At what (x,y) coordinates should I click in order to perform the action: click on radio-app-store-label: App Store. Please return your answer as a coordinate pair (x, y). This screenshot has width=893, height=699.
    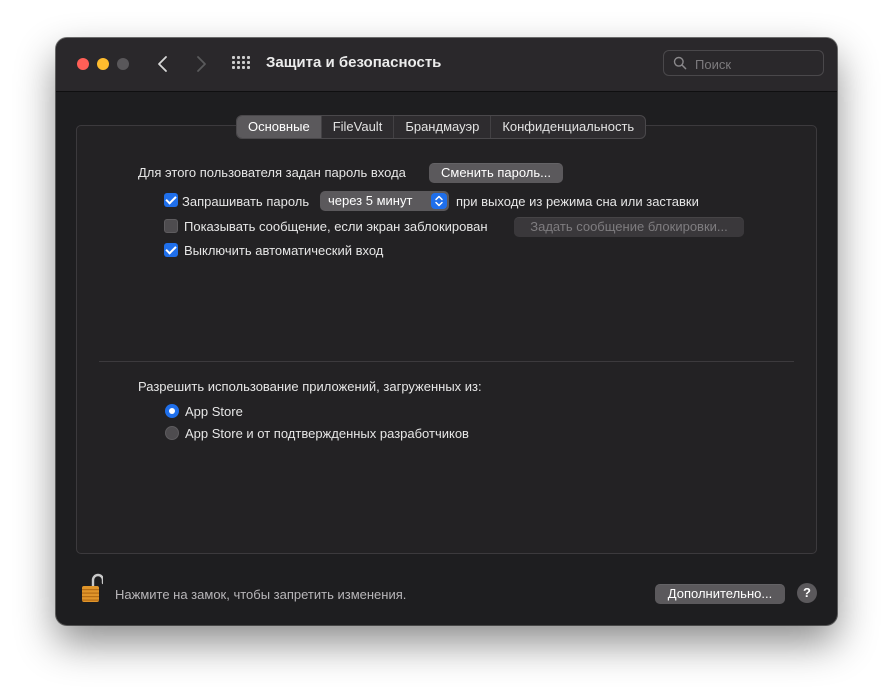
    Looking at the image, I should click on (214, 411).